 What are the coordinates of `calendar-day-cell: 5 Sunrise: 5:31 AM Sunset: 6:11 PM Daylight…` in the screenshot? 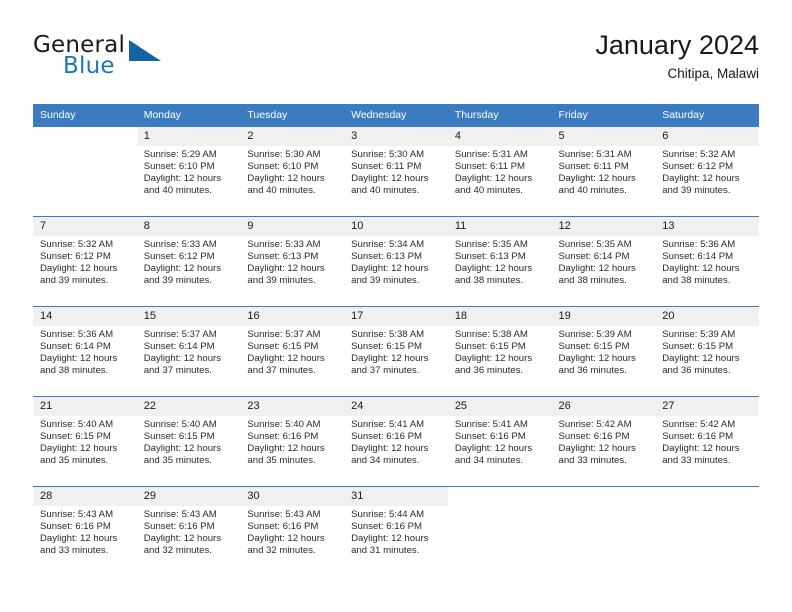 It's located at (603, 171).